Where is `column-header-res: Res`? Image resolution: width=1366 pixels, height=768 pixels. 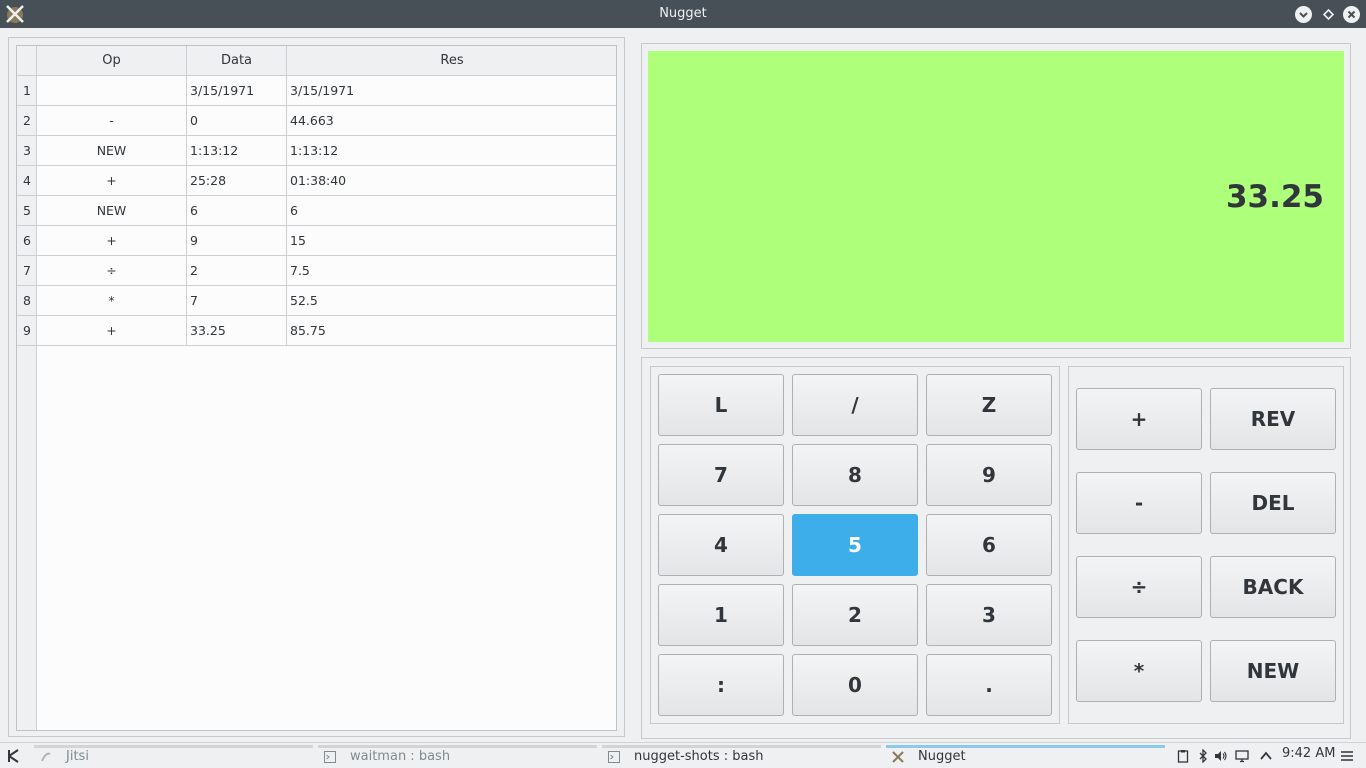
column-header-res: Res is located at coordinates (451, 61).